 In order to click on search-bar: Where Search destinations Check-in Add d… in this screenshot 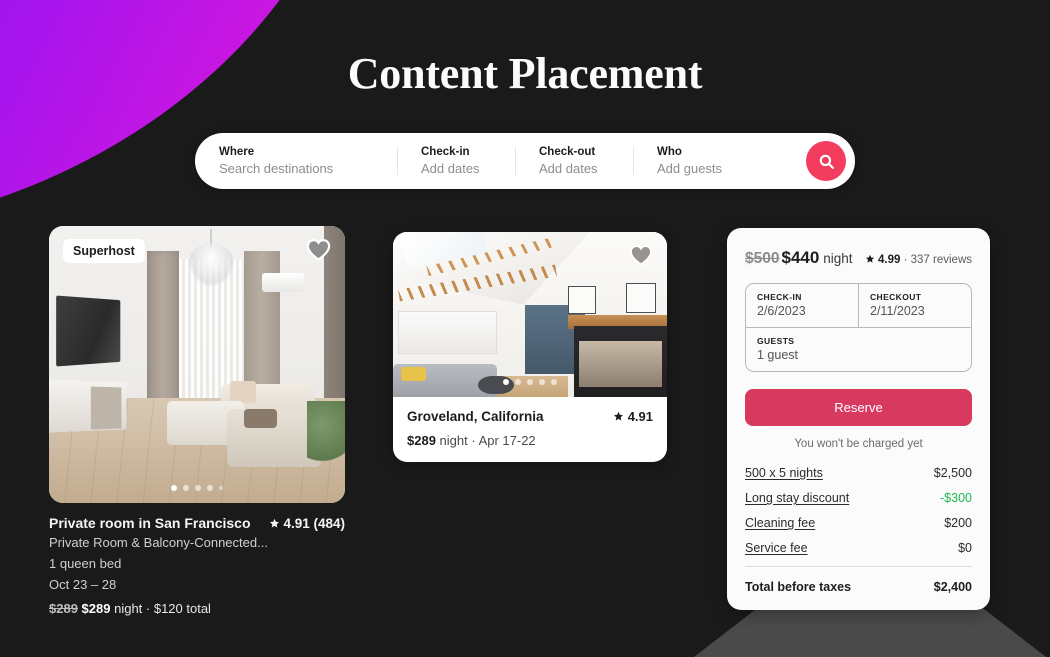, I will do `click(525, 161)`.